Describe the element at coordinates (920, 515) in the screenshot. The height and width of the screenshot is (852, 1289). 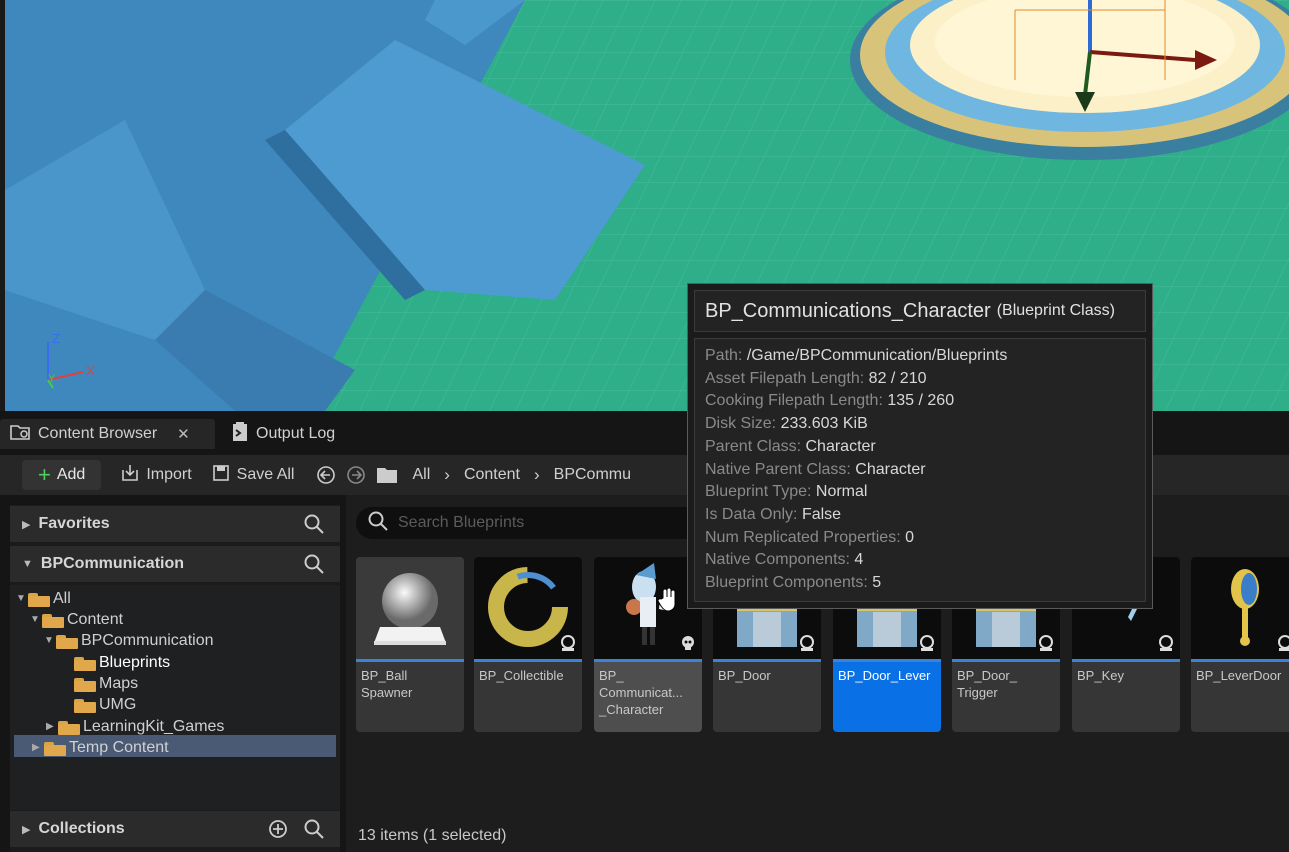
I see `tooltip-row: Is Data Only: False` at that location.